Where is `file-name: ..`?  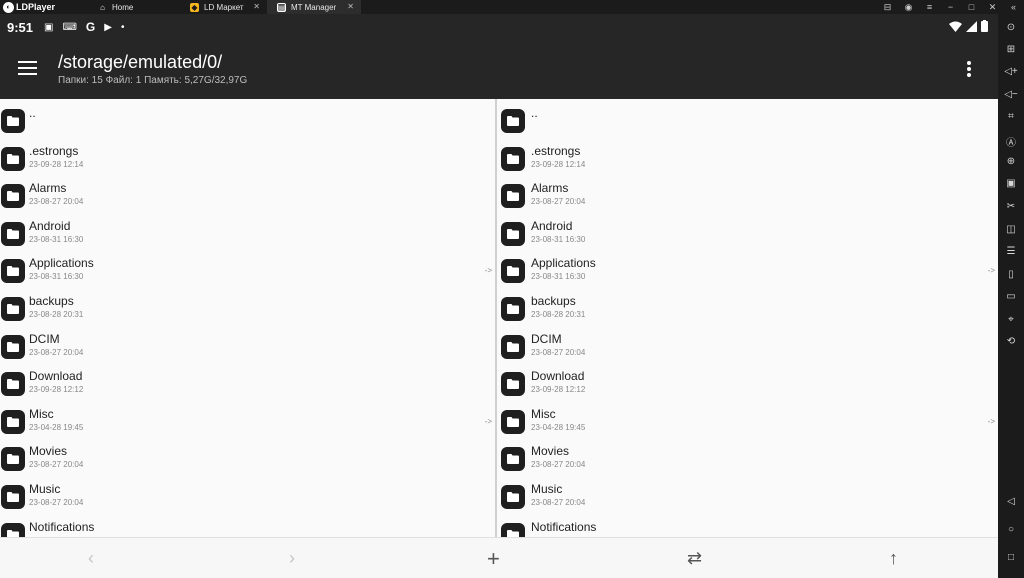 file-name: .. is located at coordinates (534, 113).